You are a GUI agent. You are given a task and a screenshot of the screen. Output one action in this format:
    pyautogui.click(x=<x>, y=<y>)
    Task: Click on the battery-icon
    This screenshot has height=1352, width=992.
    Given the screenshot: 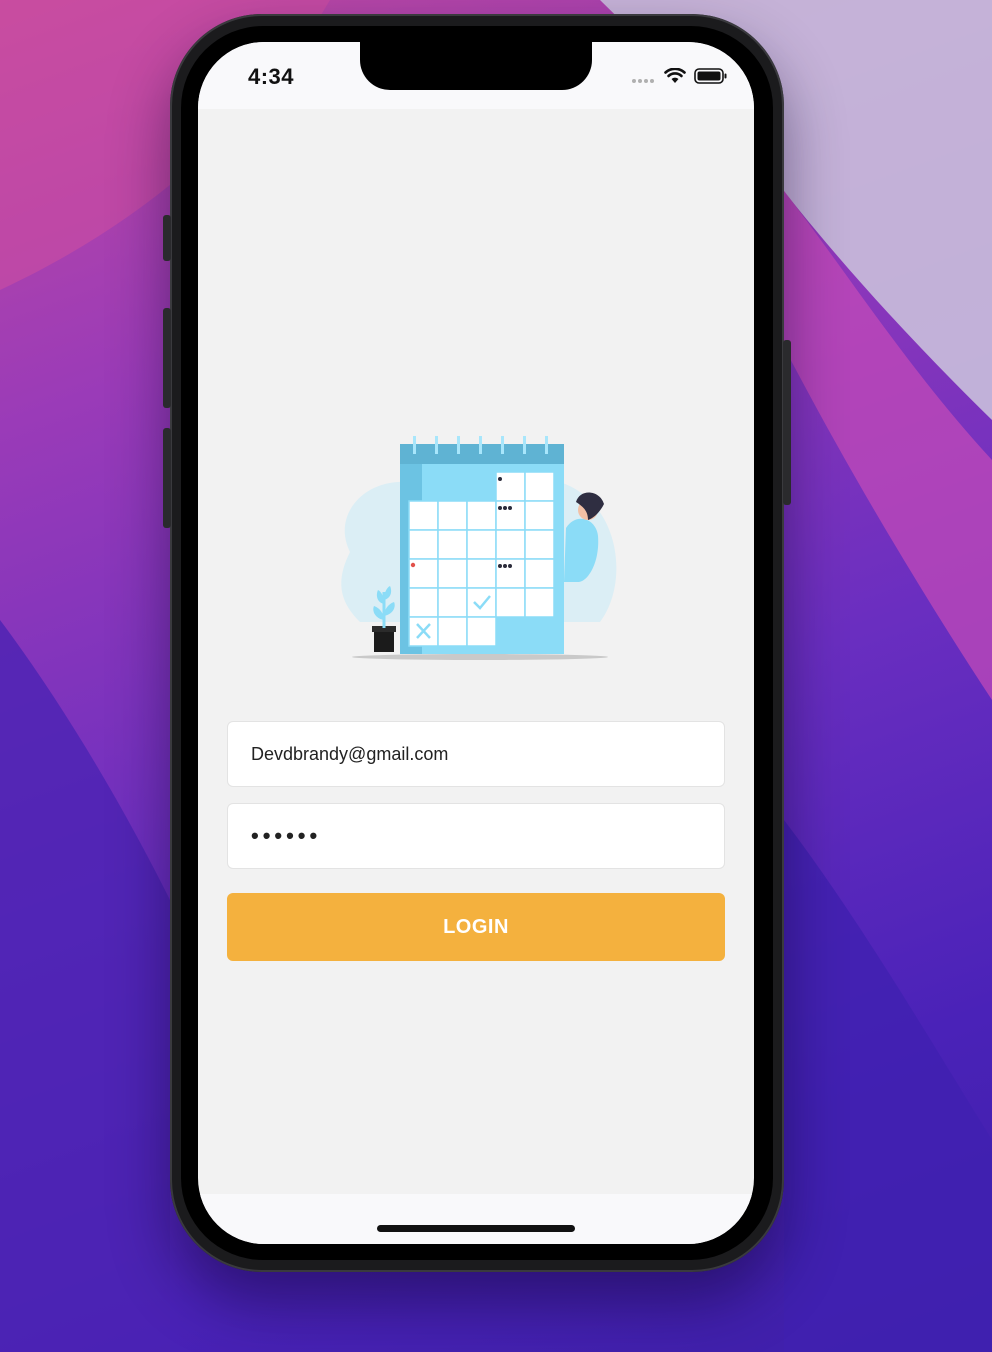 What is the action you would take?
    pyautogui.click(x=711, y=78)
    